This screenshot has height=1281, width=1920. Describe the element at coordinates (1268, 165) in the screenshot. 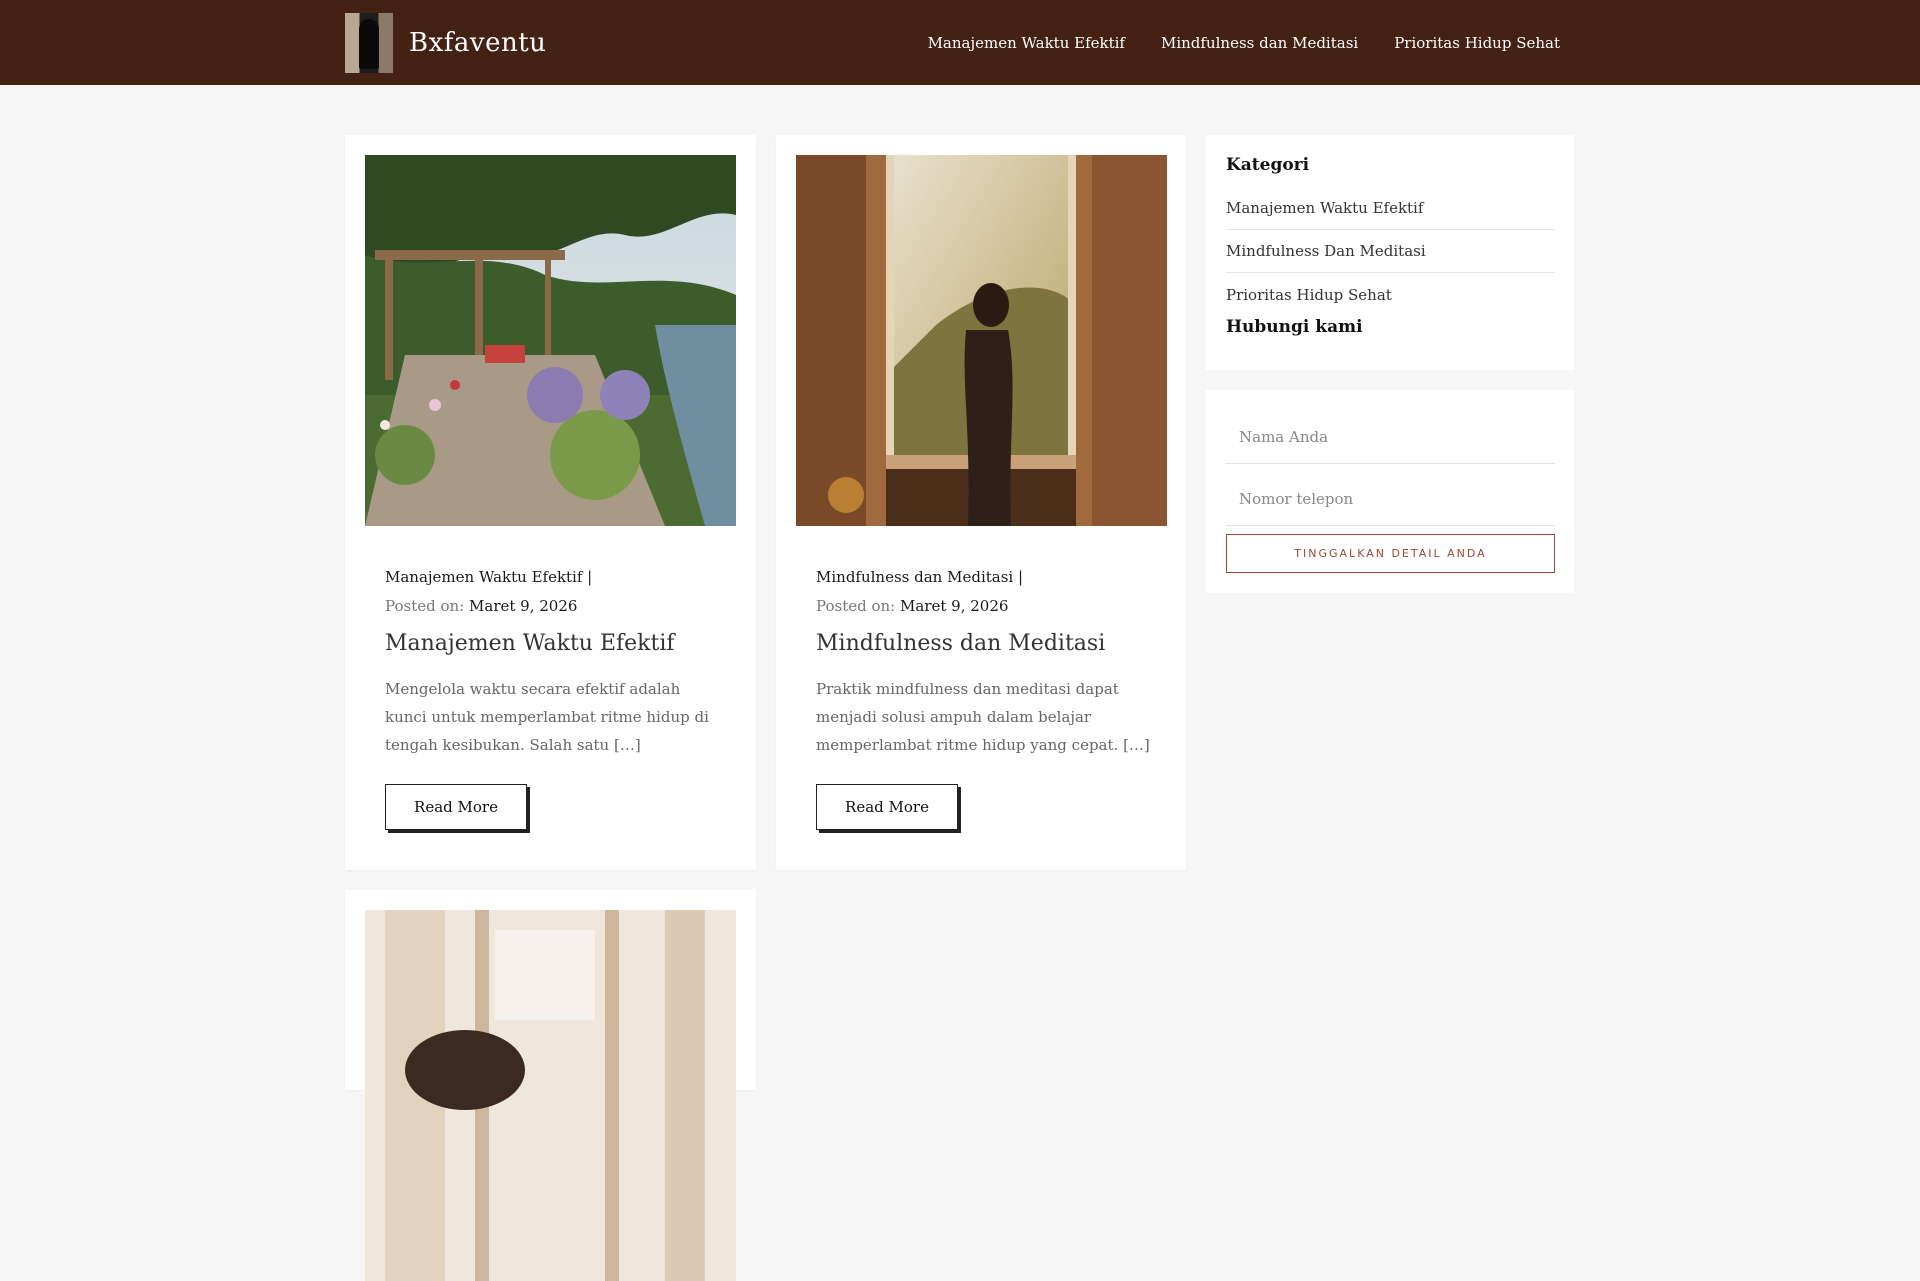

I see `categories-heading: Kategori` at that location.